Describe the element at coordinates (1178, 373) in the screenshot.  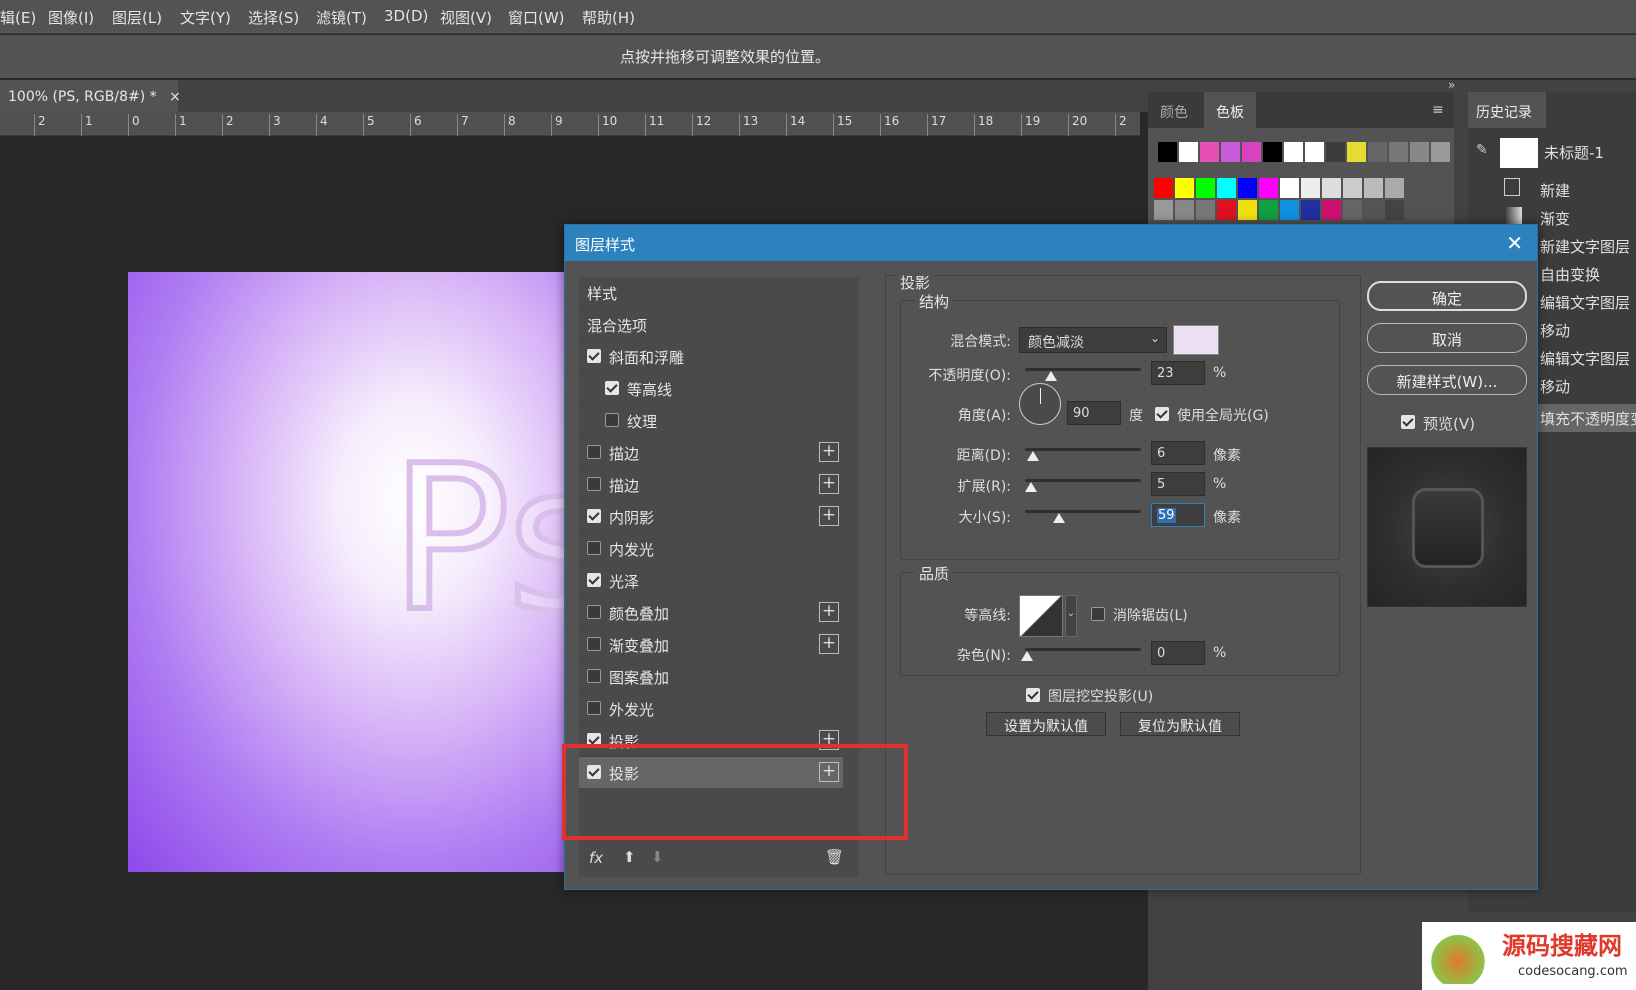
I see `opacity-input: 23` at that location.